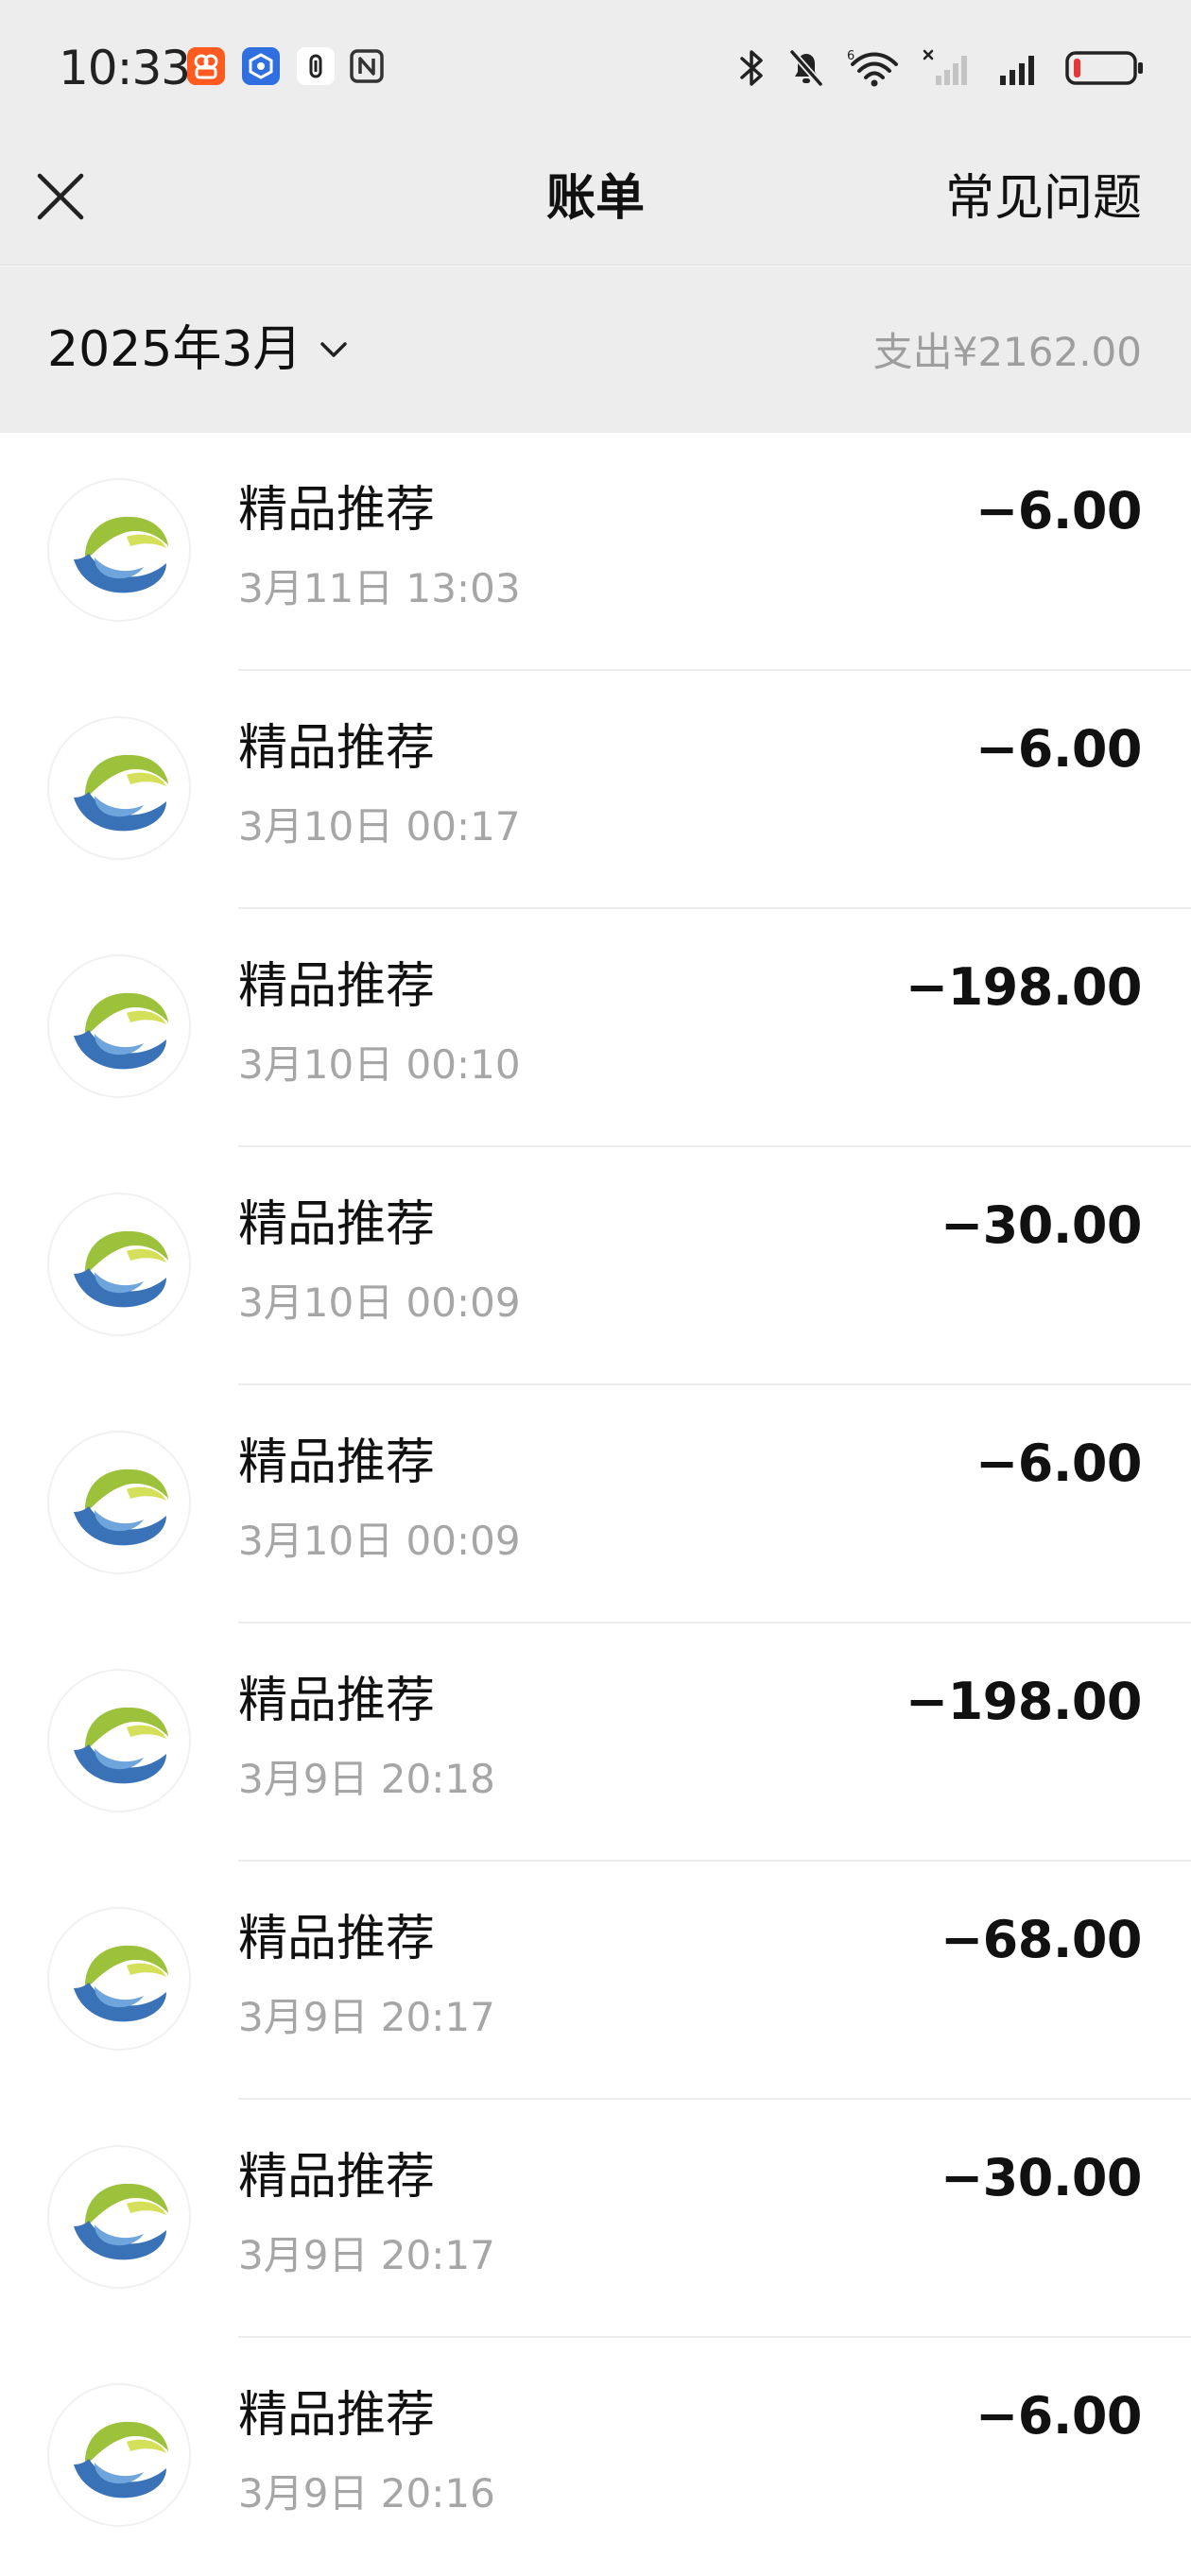  What do you see at coordinates (334, 349) in the screenshot?
I see `chevron-down-icon` at bounding box center [334, 349].